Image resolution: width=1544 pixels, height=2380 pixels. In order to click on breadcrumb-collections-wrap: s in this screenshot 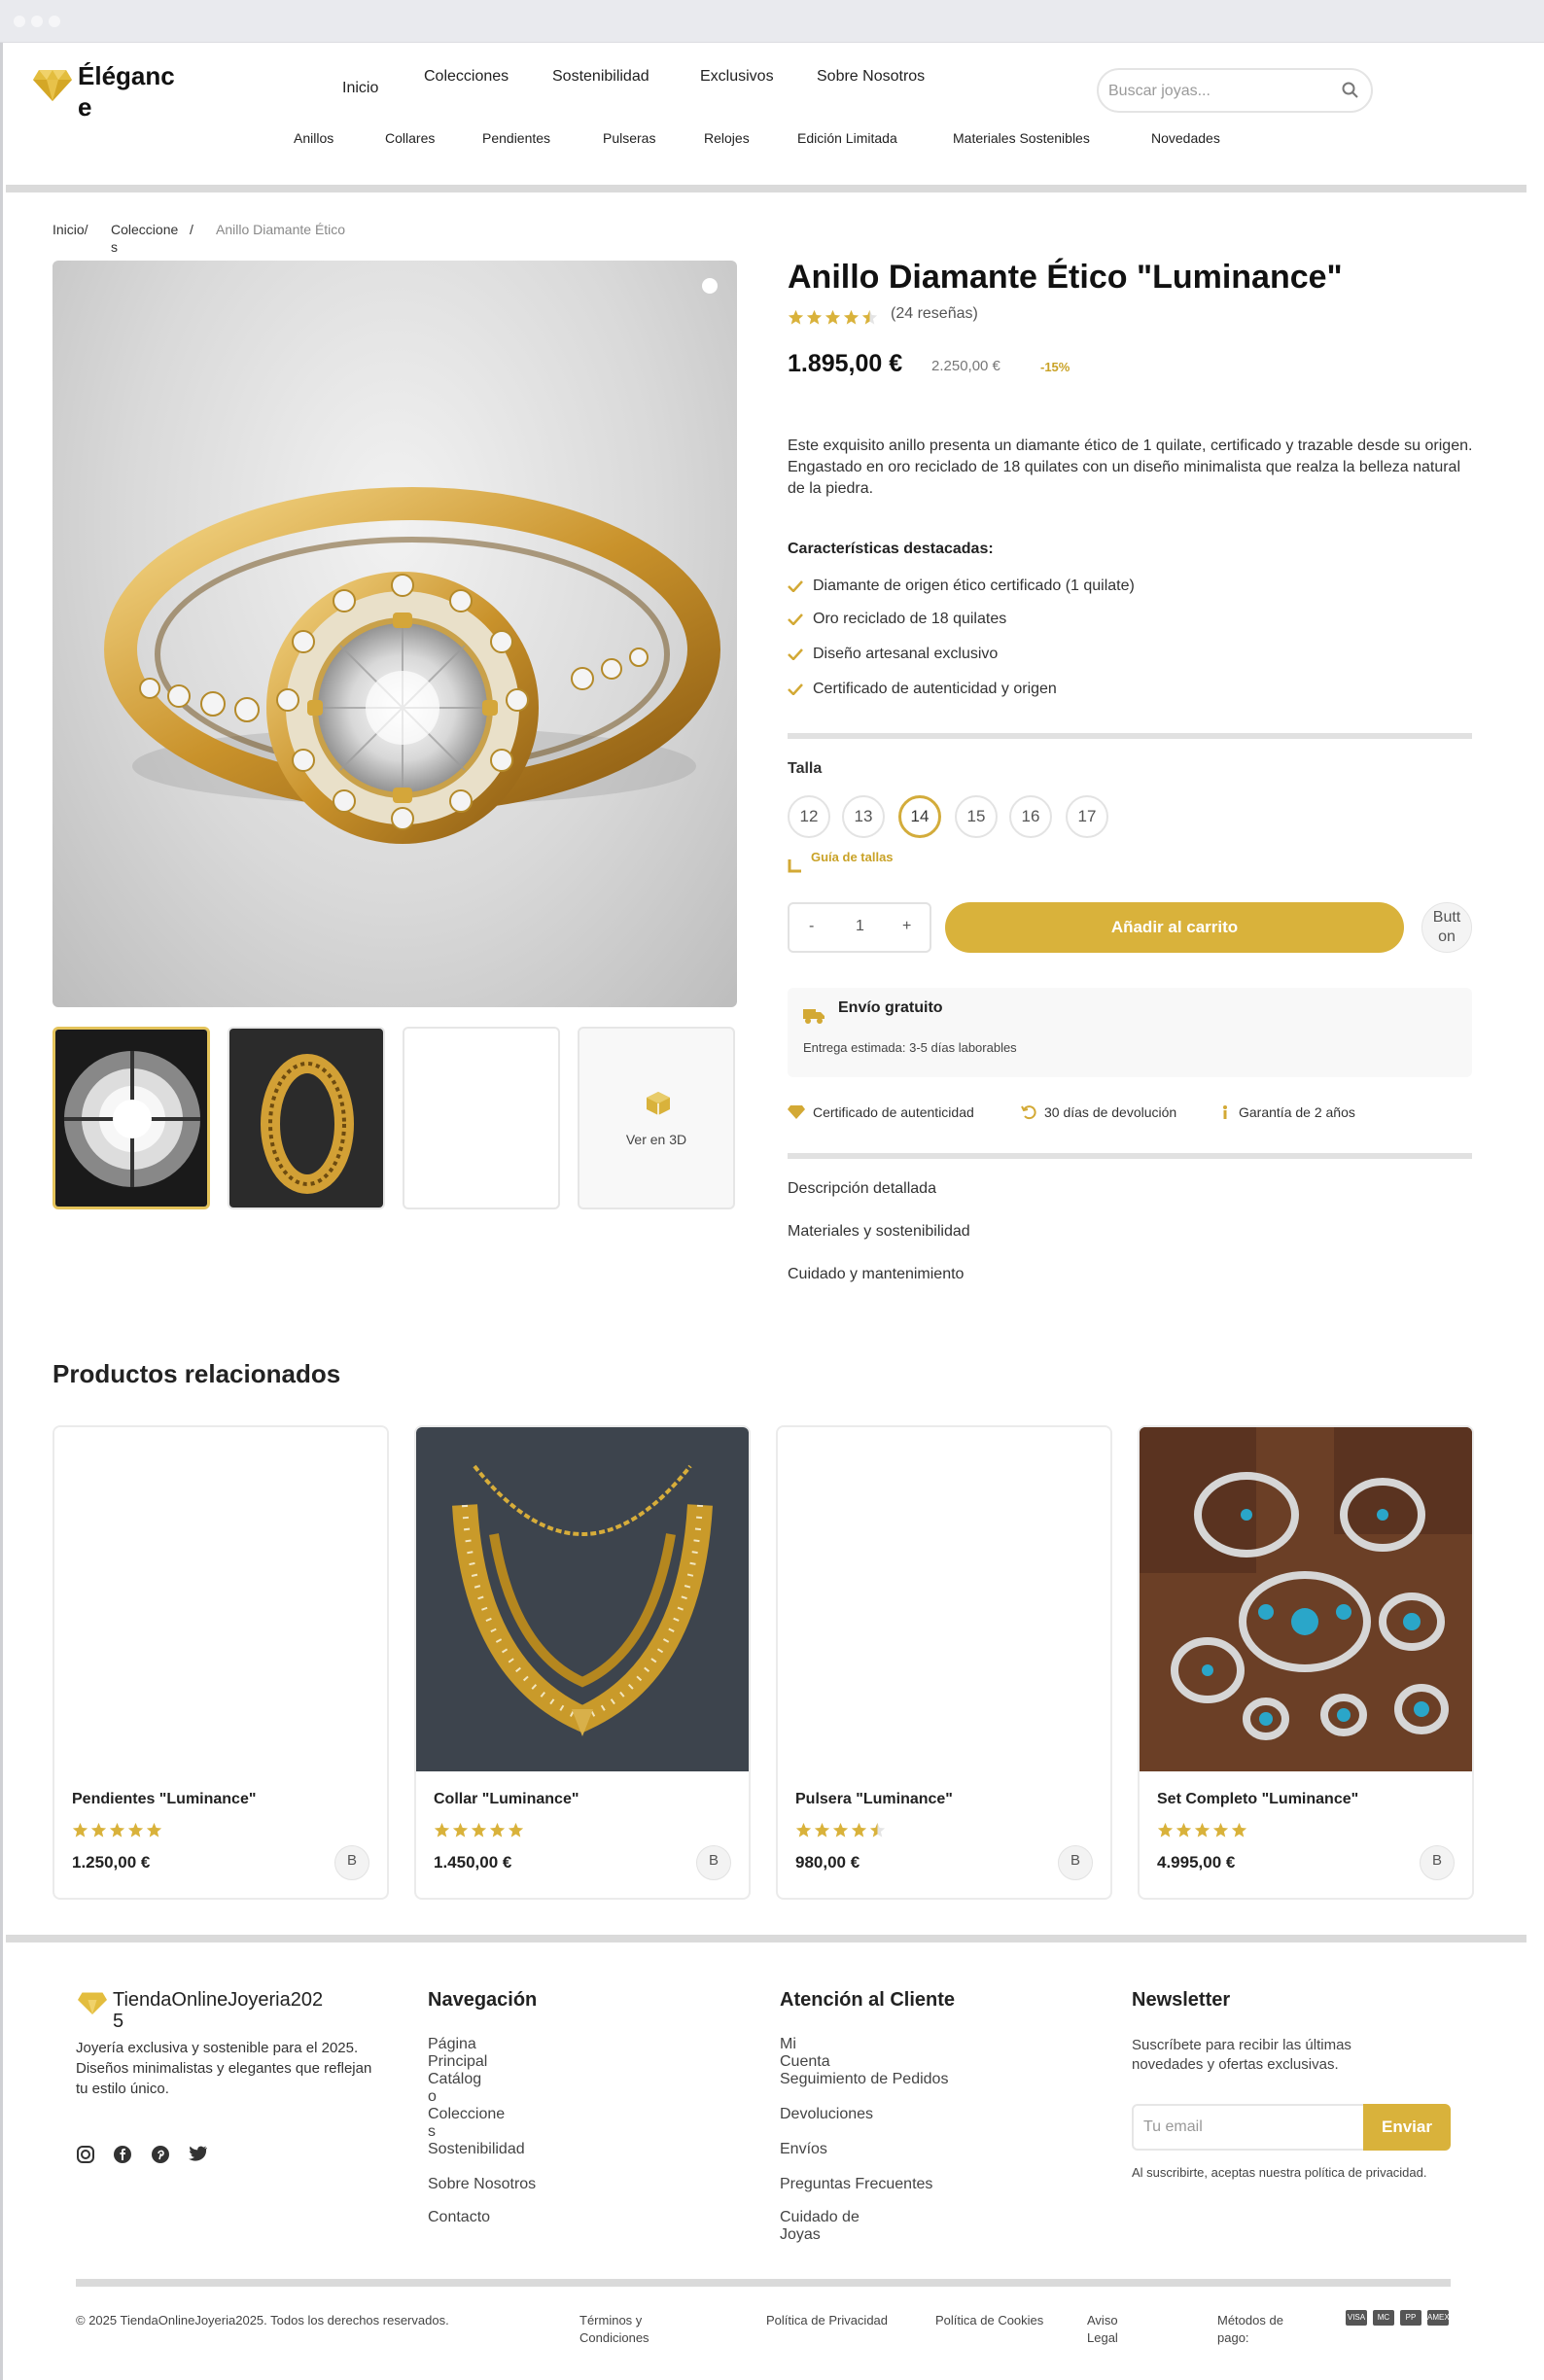, I will do `click(115, 247)`.